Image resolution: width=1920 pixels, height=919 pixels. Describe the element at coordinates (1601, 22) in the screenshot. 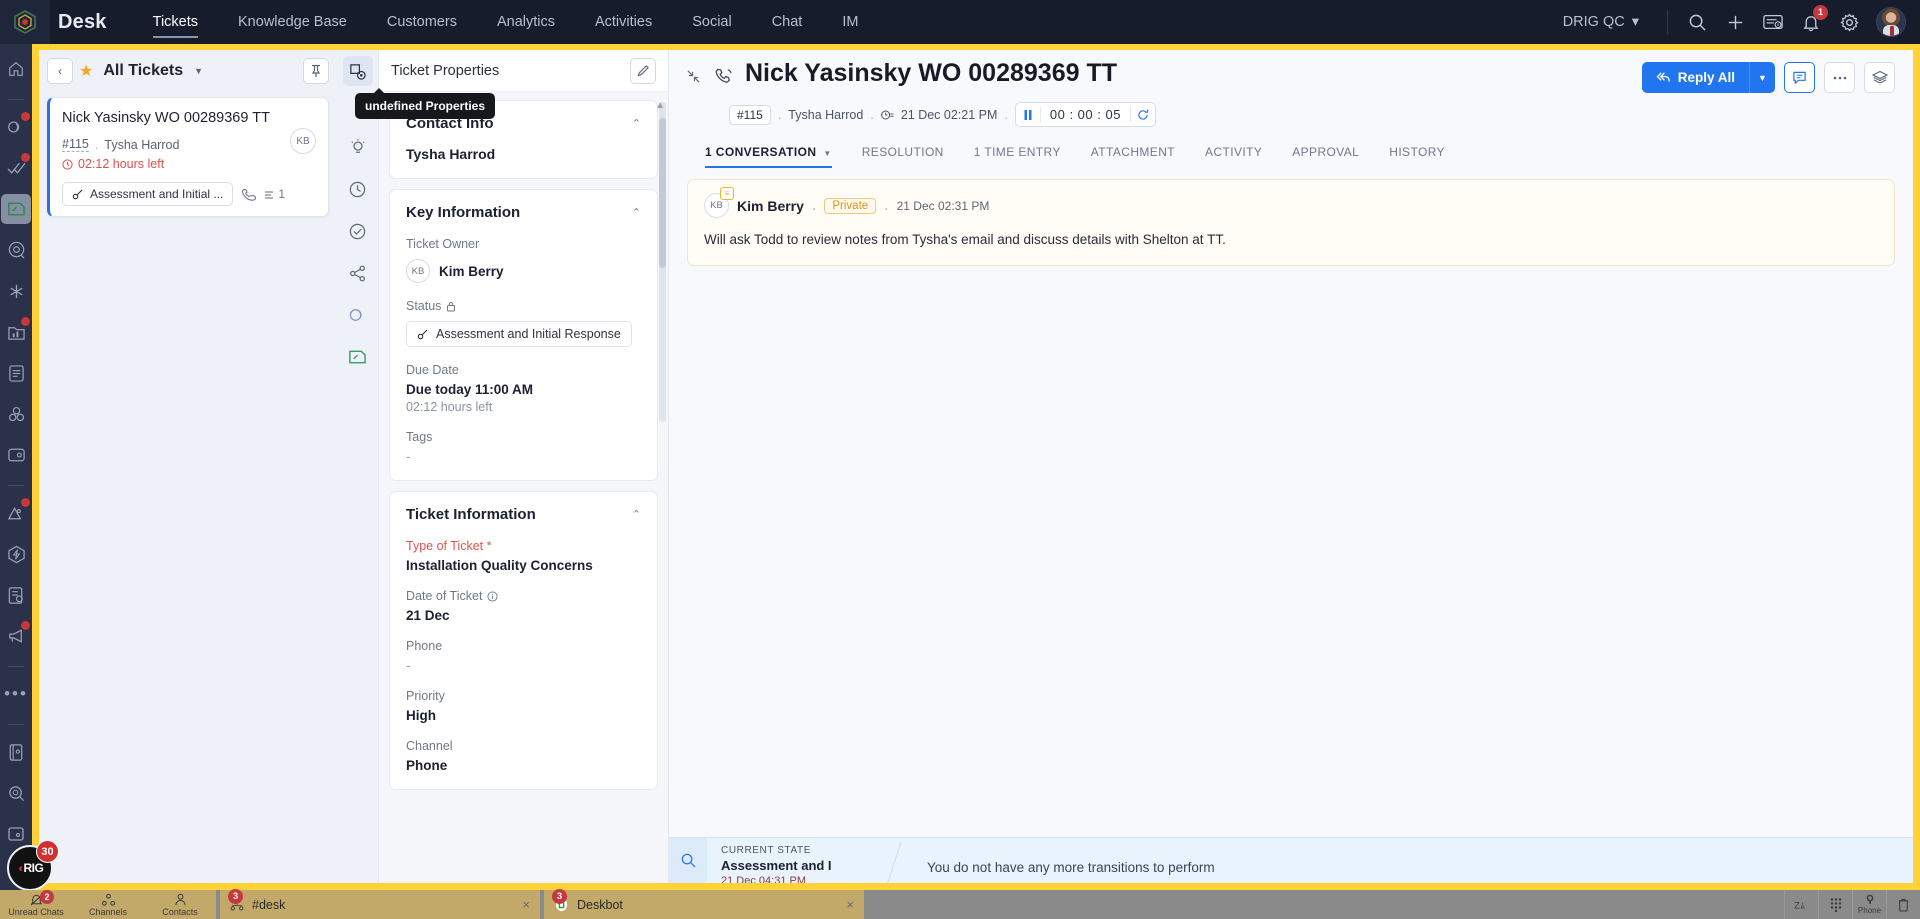

I see `org-selector: DRIG QC ▾` at that location.